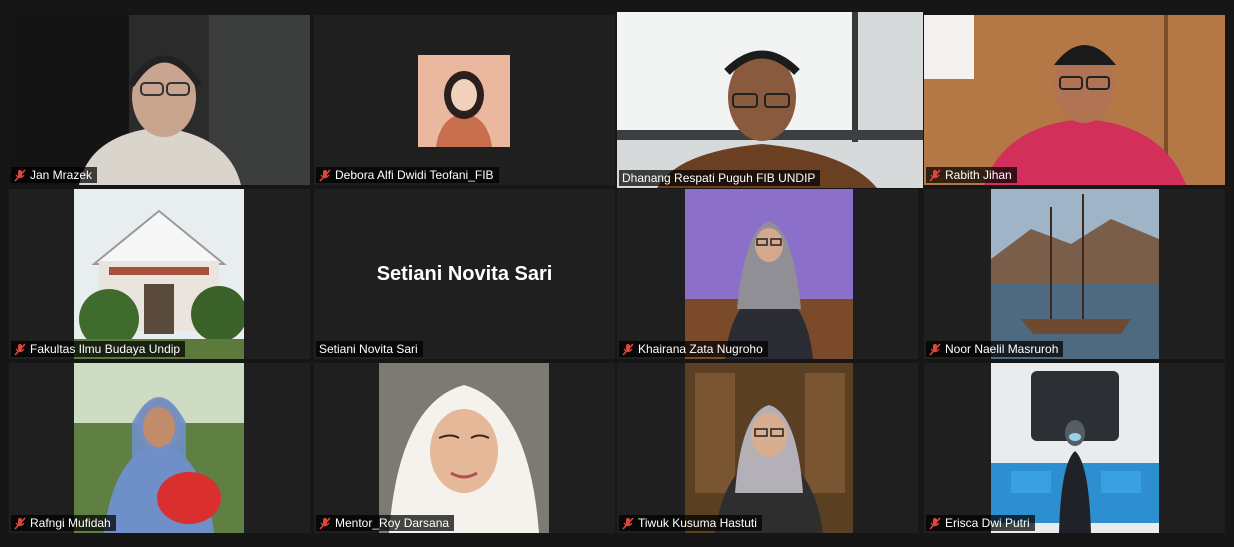 The image size is (1234, 547). What do you see at coordinates (70, 523) in the screenshot?
I see `participant-name: Rafngi Mufidah` at bounding box center [70, 523].